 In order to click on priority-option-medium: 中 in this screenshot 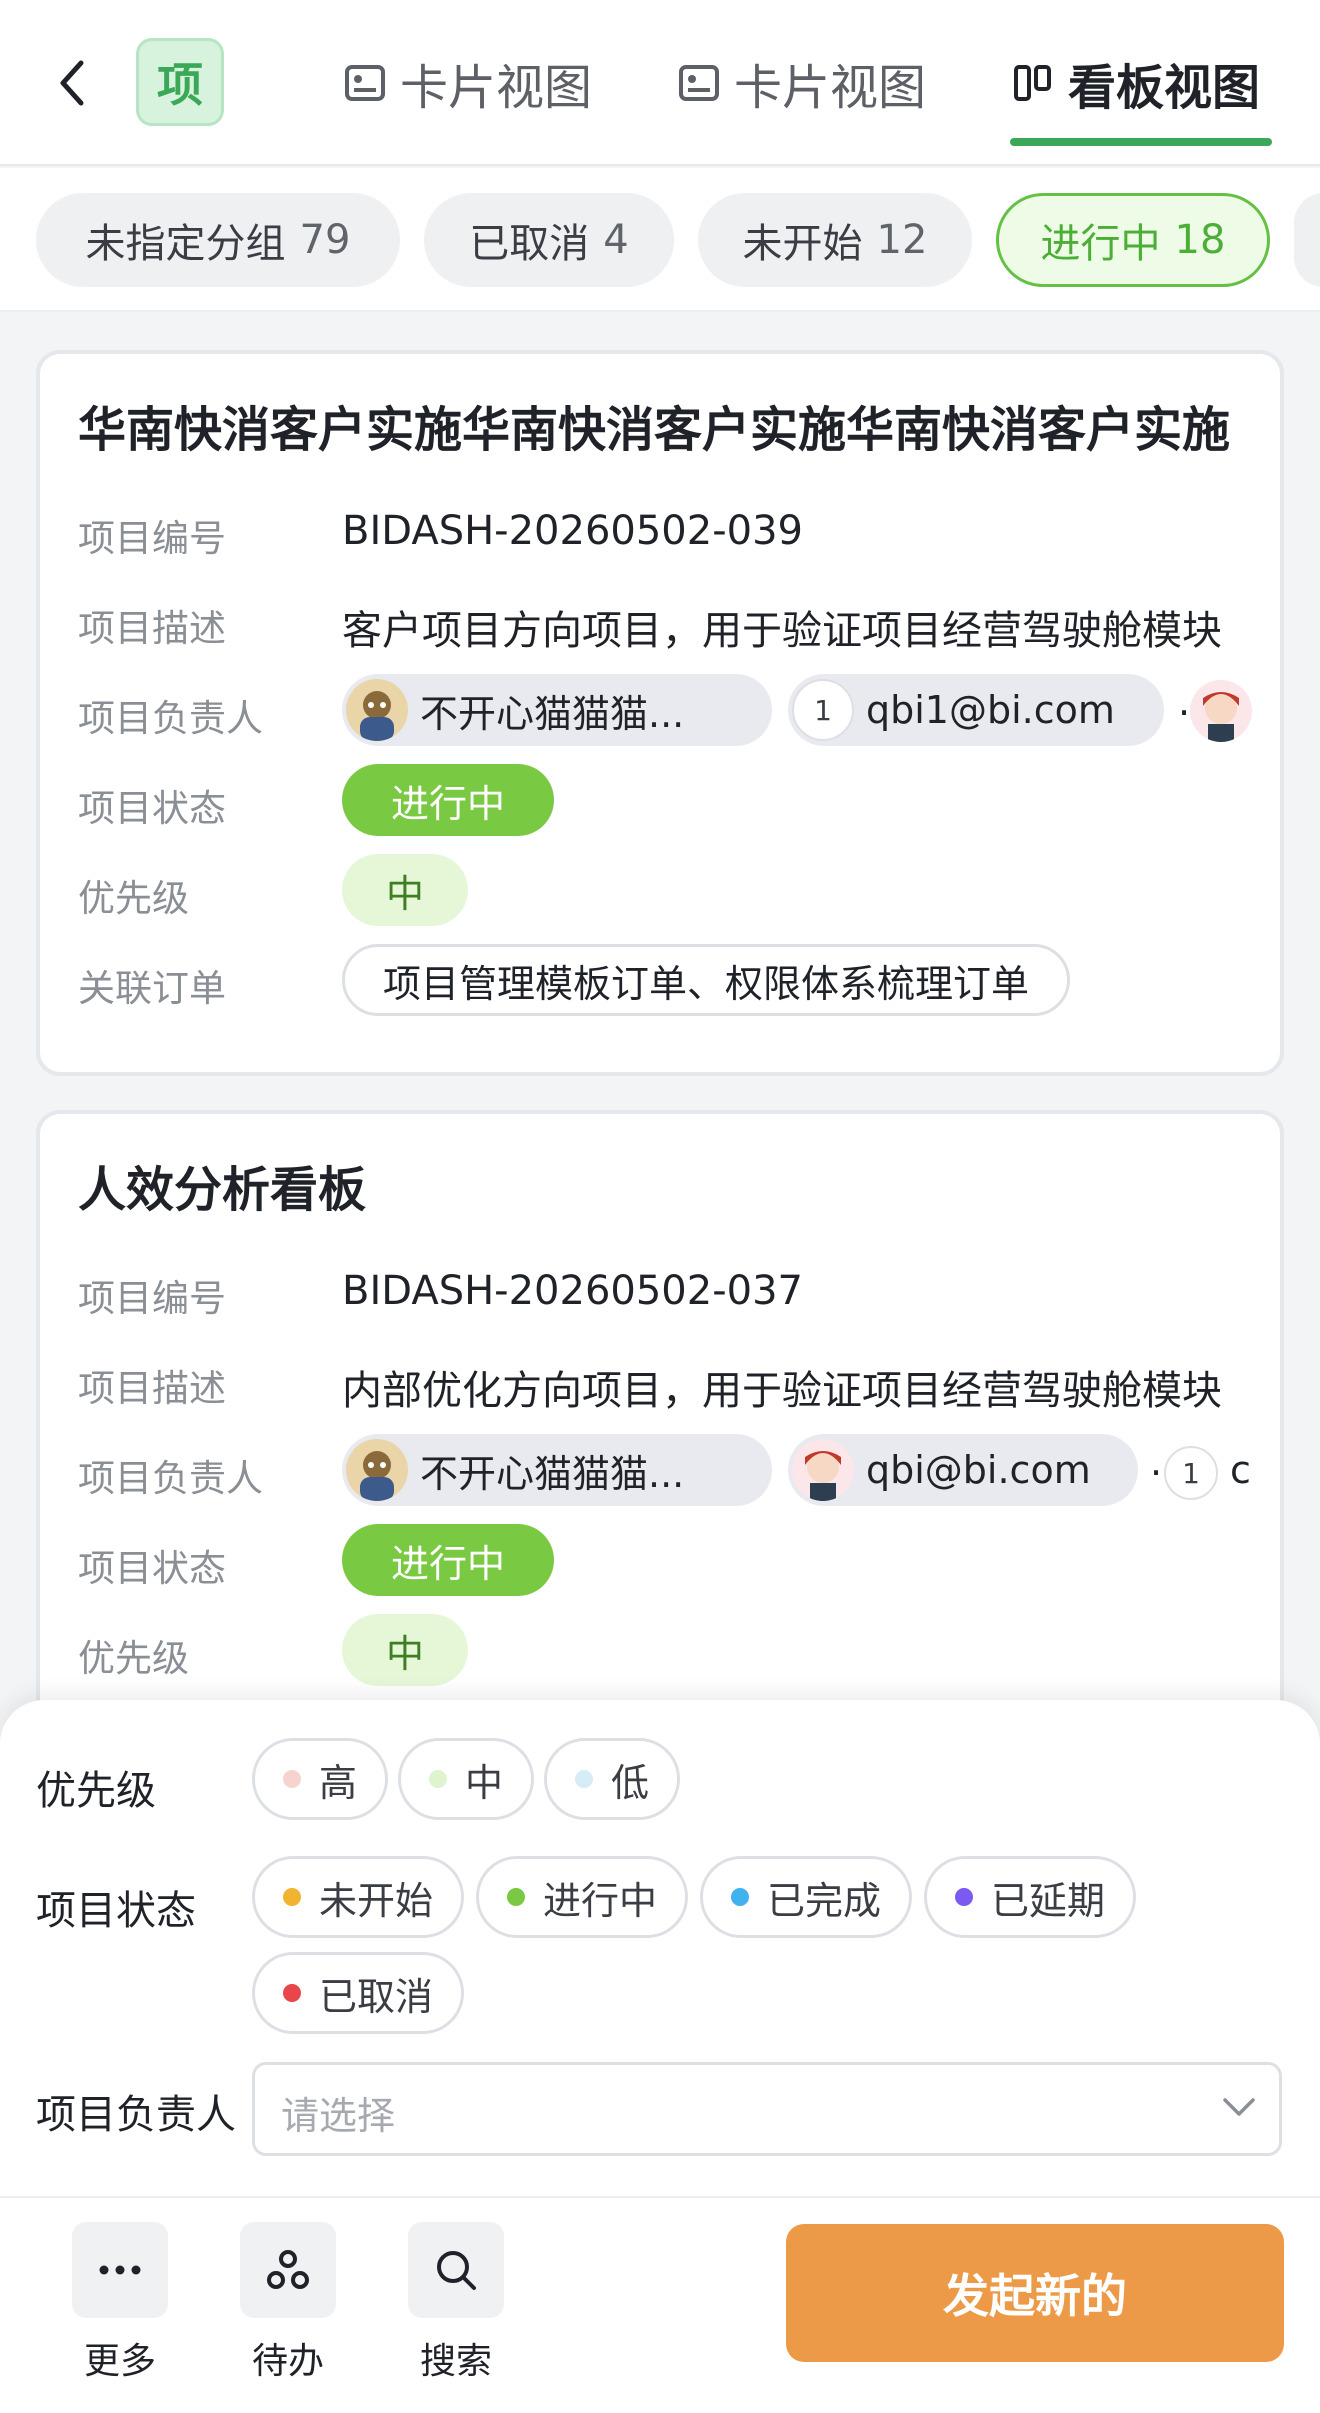, I will do `click(466, 1779)`.